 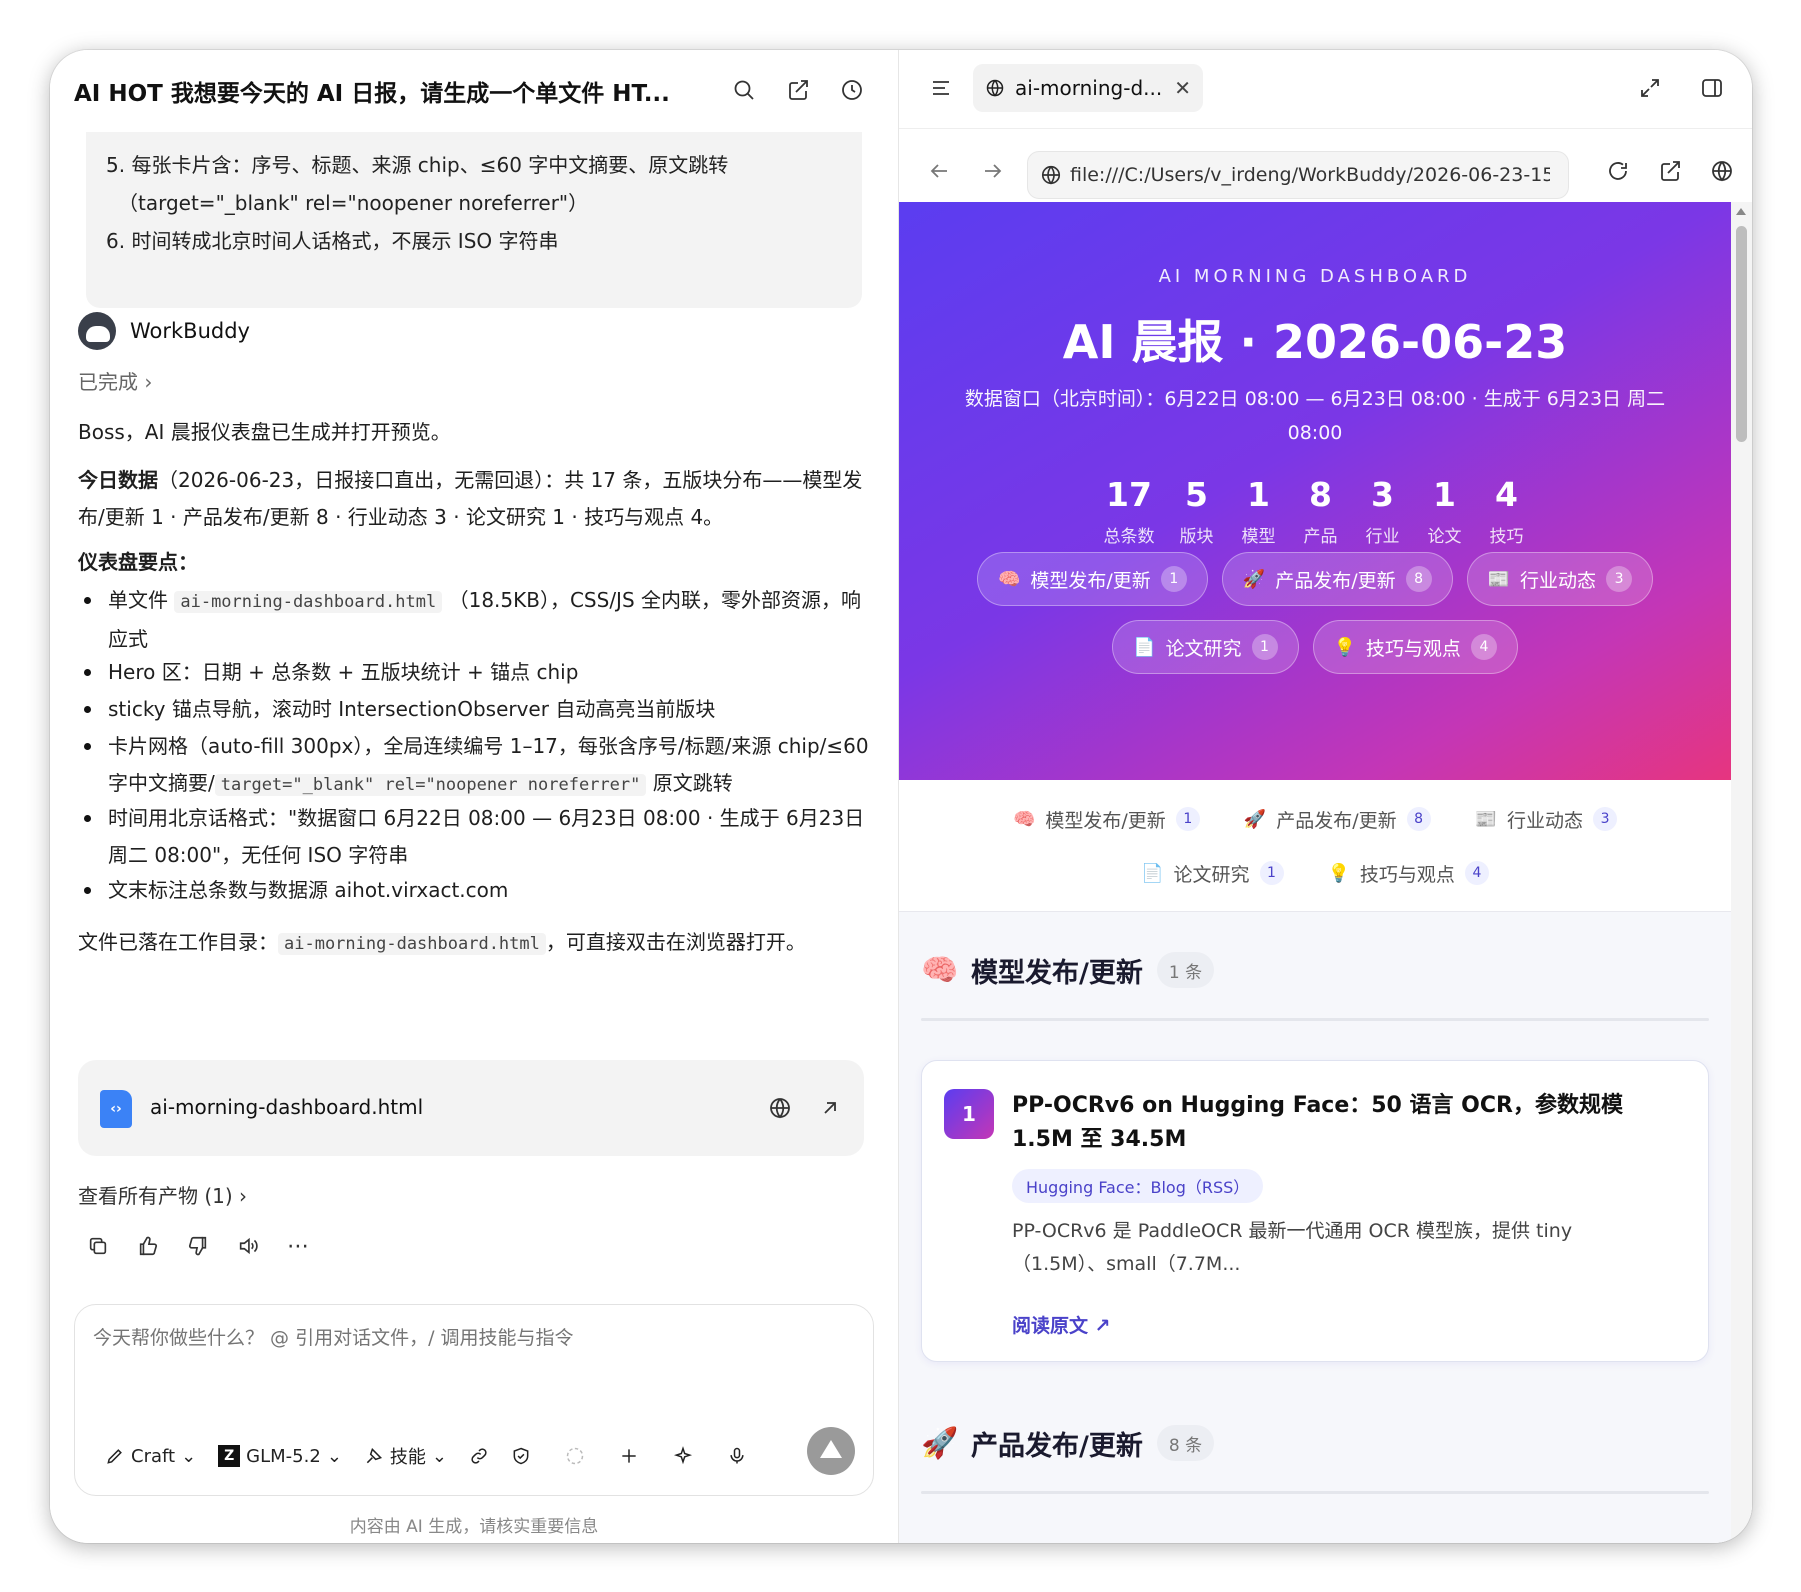 I want to click on menu-icon, so click(x=941, y=88).